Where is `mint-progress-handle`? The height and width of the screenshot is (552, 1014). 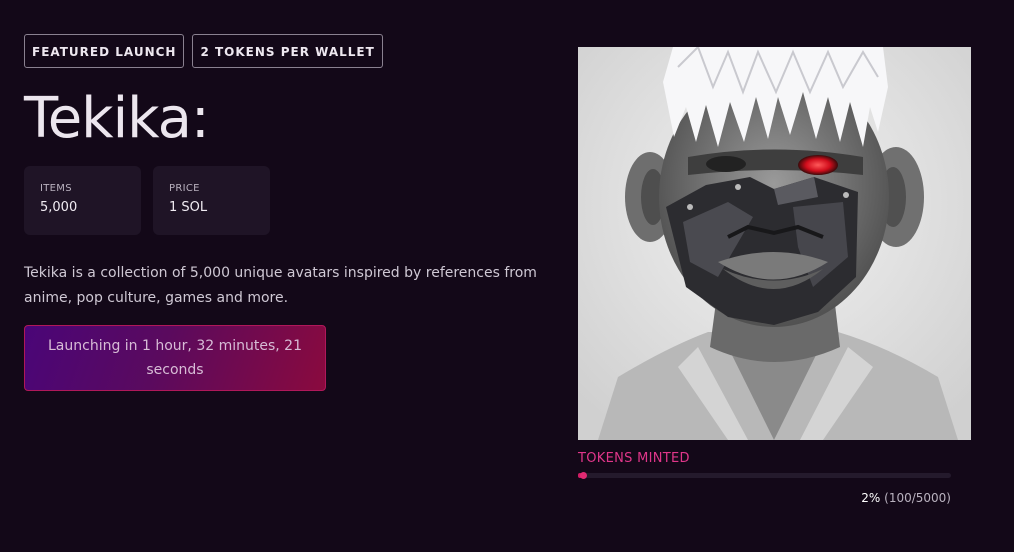
mint-progress-handle is located at coordinates (584, 475).